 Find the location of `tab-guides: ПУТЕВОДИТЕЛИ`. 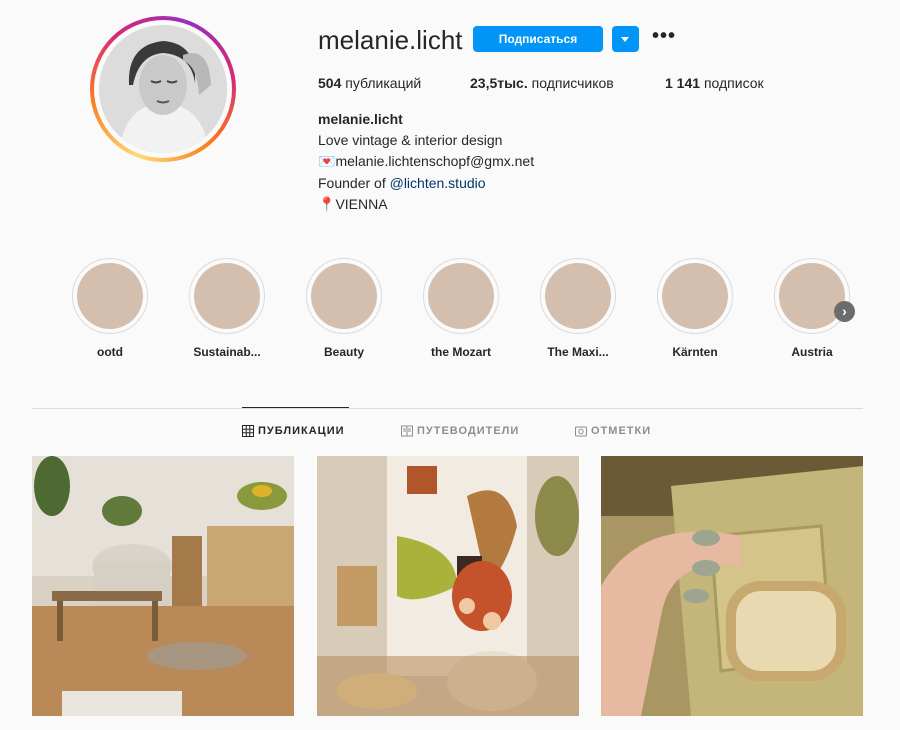

tab-guides: ПУТЕВОДИТЕЛИ is located at coordinates (460, 431).